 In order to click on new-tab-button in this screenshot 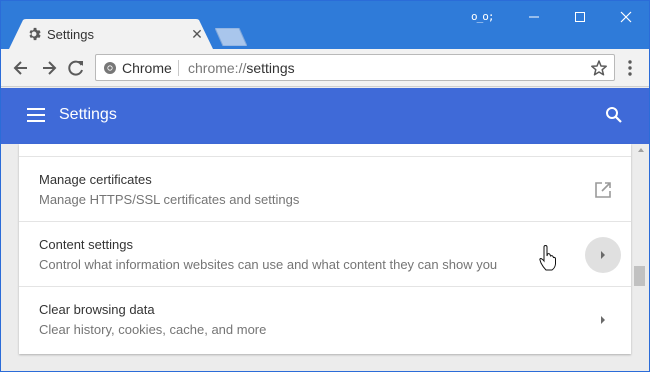, I will do `click(231, 37)`.